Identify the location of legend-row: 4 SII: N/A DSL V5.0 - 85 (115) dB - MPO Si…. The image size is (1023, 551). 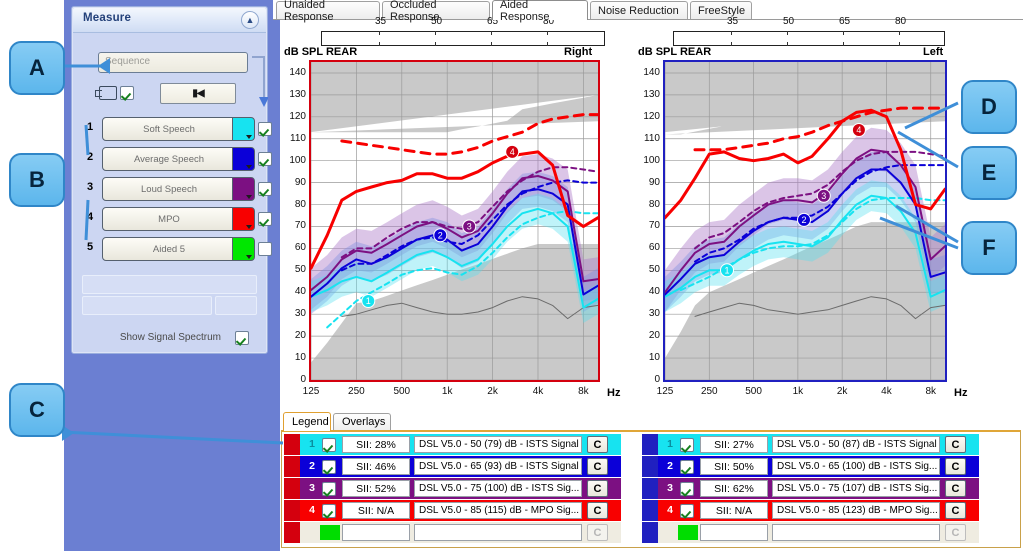
(452, 510).